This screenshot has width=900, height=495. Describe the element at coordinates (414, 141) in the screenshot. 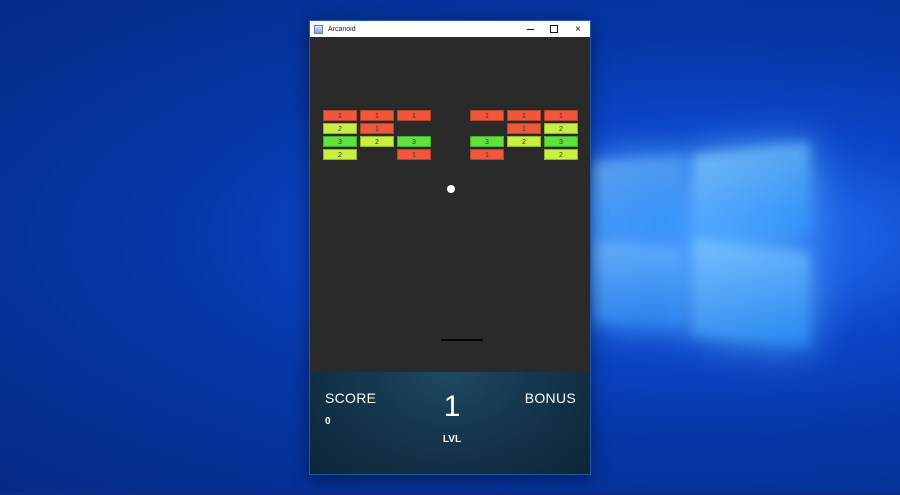

I see `brick-left-r3-c3: 3` at that location.